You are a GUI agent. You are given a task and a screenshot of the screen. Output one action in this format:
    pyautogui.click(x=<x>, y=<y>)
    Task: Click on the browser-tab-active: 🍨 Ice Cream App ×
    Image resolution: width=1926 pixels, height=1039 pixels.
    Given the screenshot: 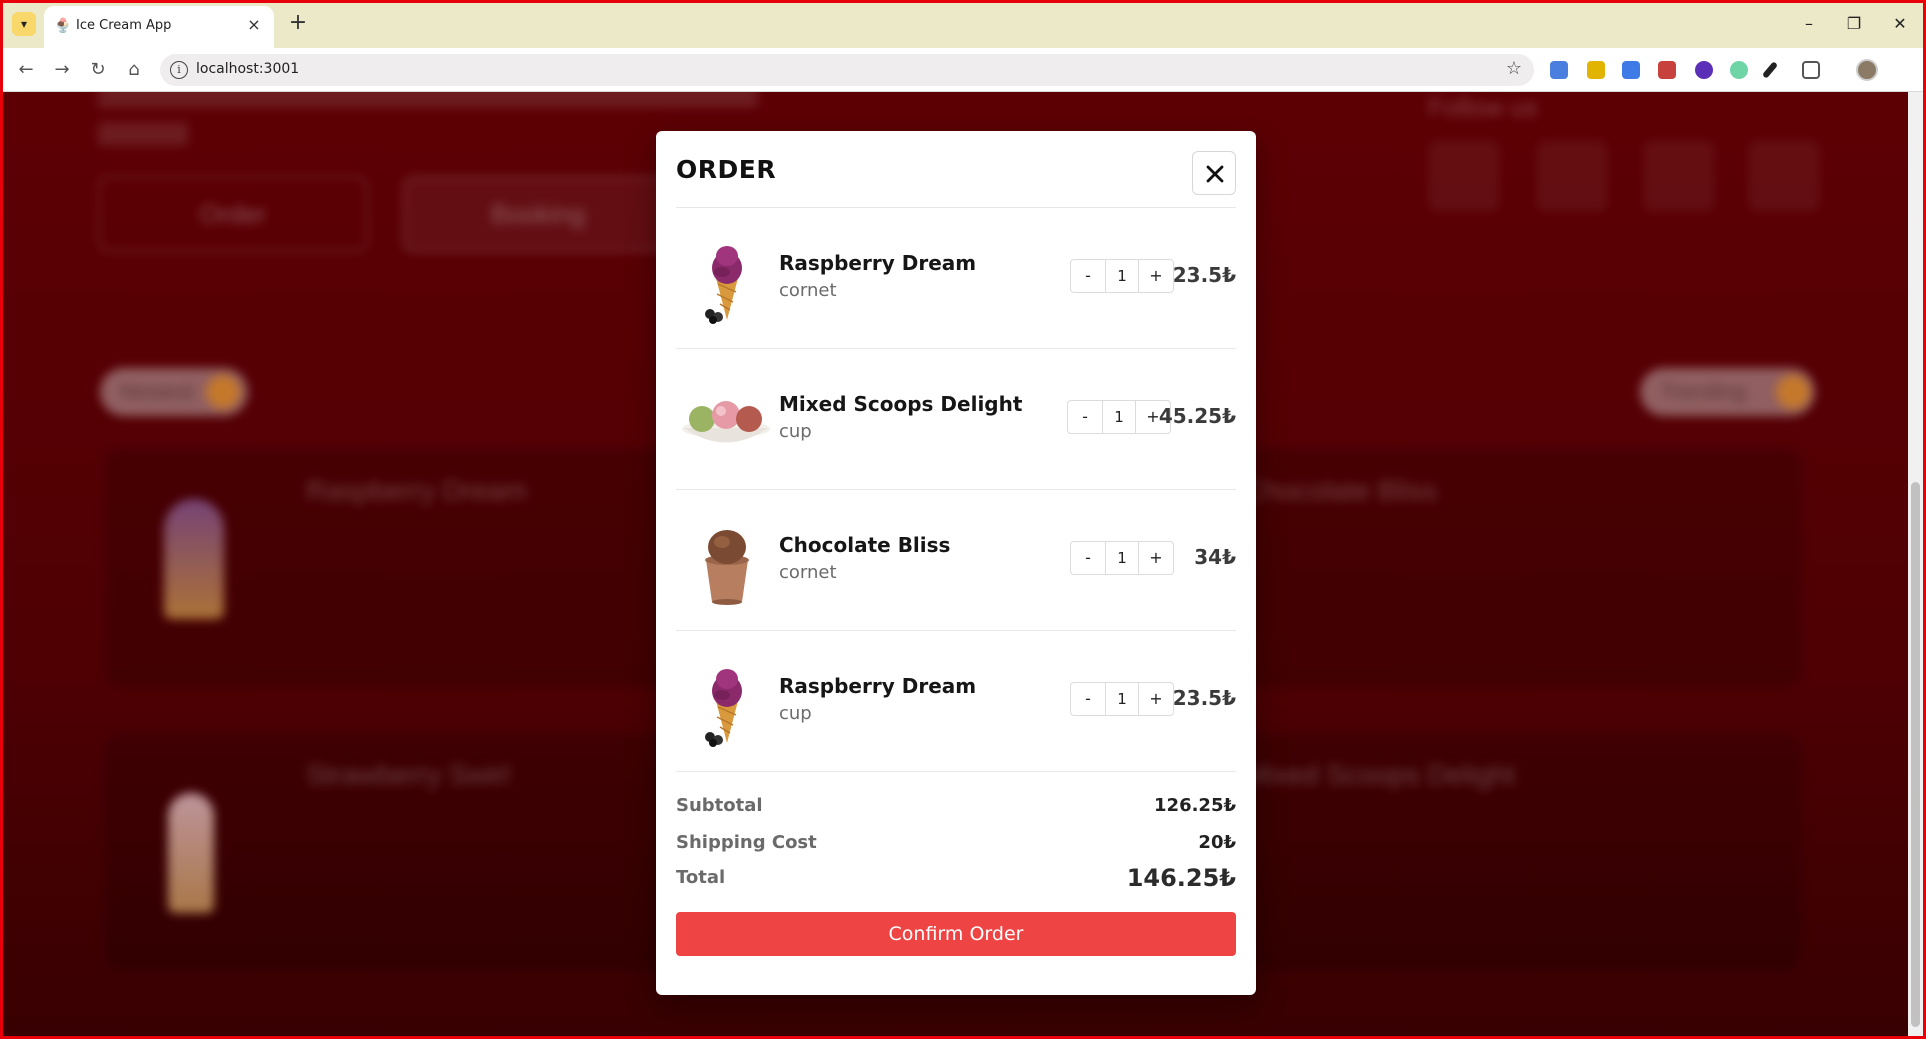 What is the action you would take?
    pyautogui.click(x=159, y=27)
    